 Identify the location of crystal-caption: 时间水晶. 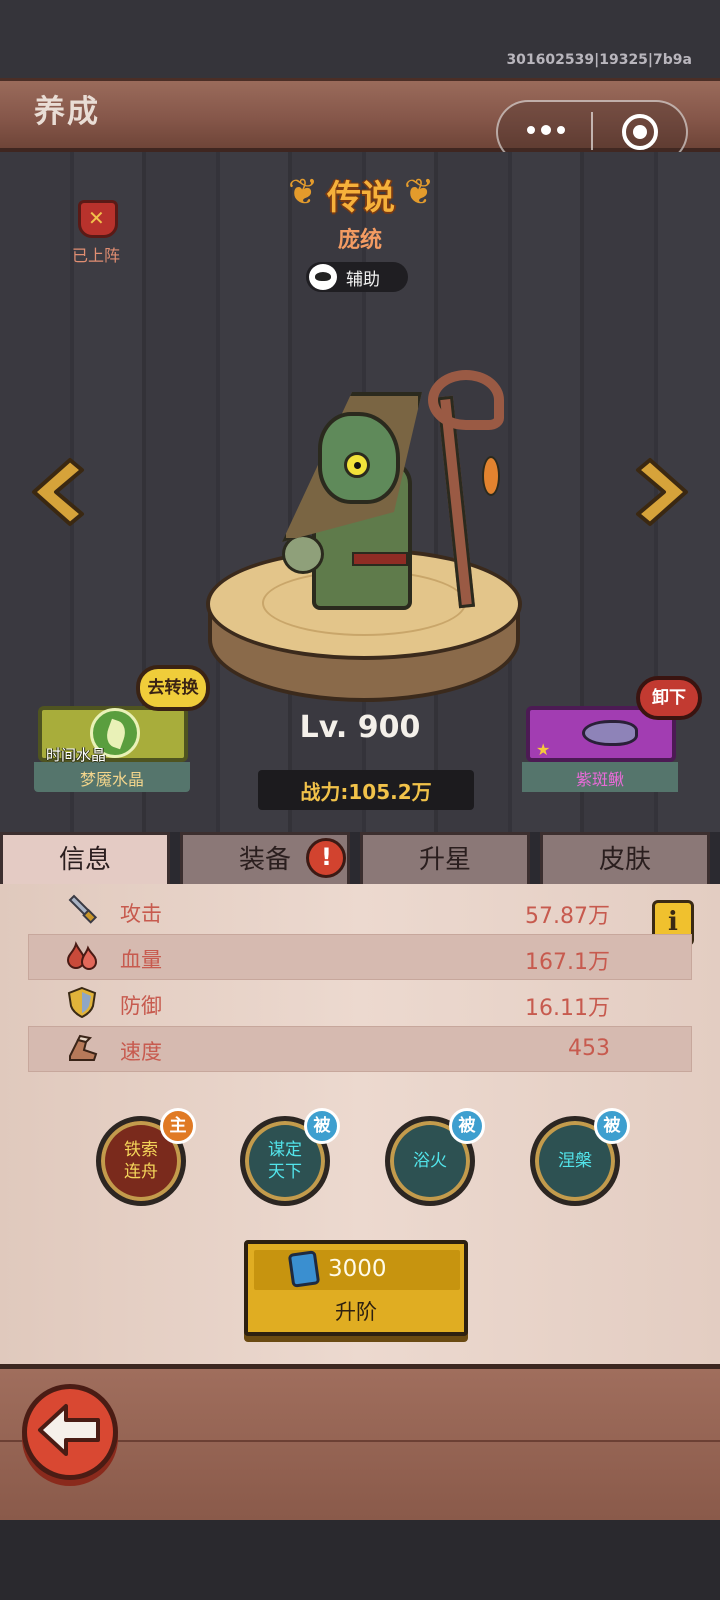
(76, 755).